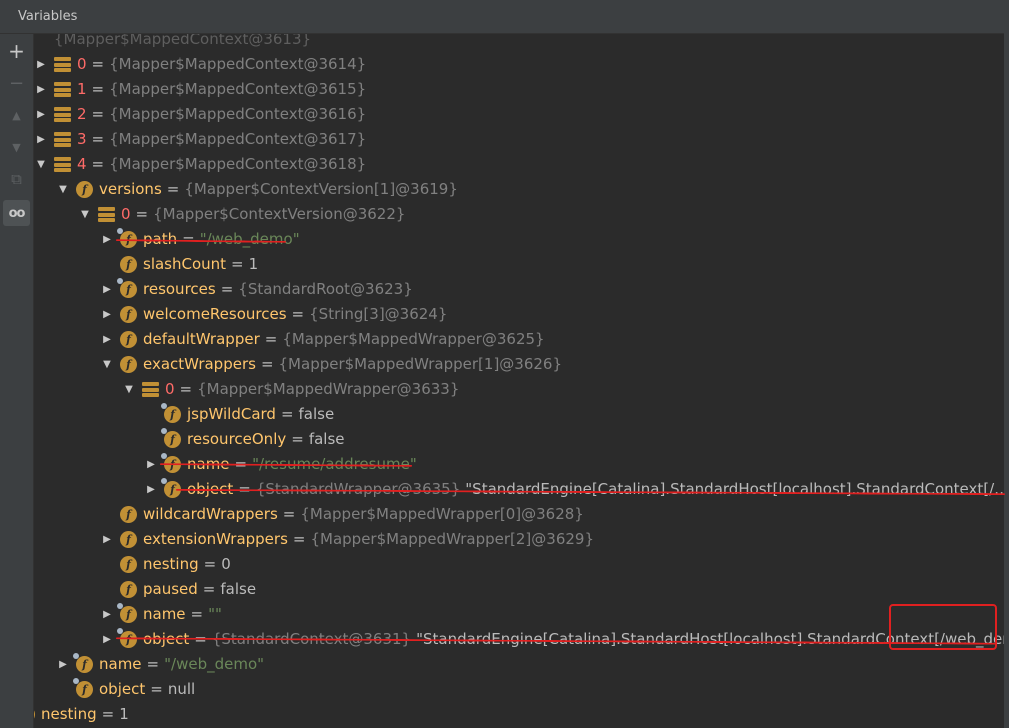 This screenshot has height=728, width=1009. Describe the element at coordinates (328, 389) in the screenshot. I see `value-type: {Mapper$MappedWrapper@3633}` at that location.